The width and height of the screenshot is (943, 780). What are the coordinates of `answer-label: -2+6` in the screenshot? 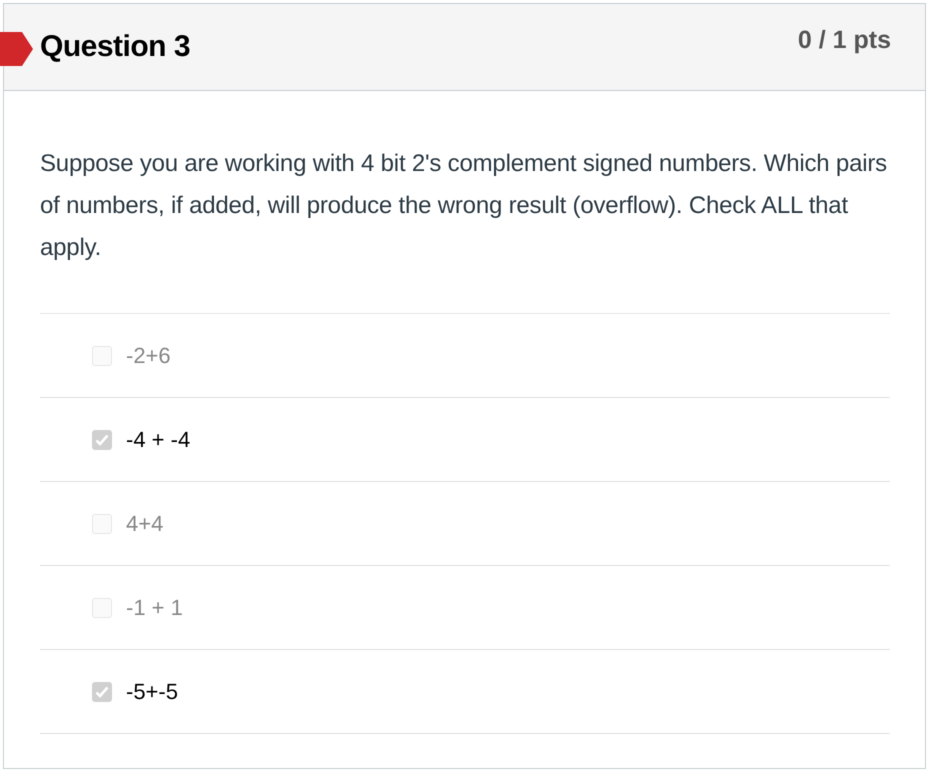 It's located at (148, 355).